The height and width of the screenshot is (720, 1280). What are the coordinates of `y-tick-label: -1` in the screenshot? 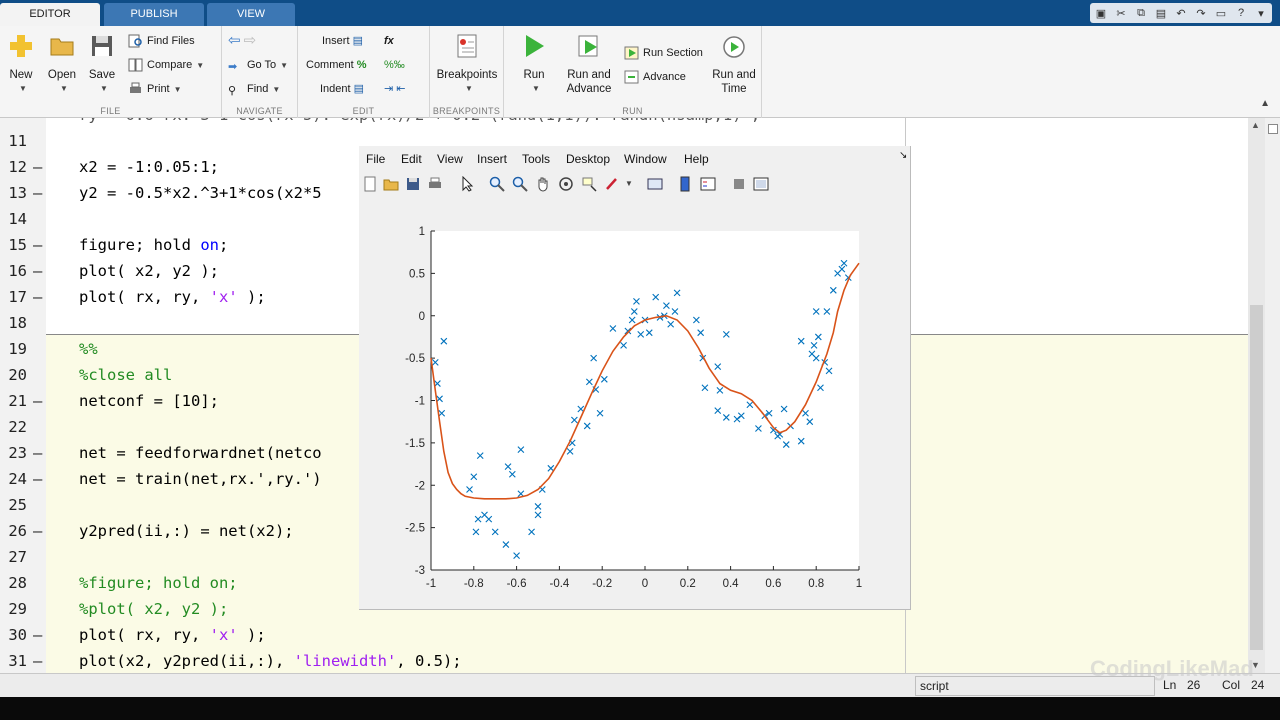 It's located at (420, 402).